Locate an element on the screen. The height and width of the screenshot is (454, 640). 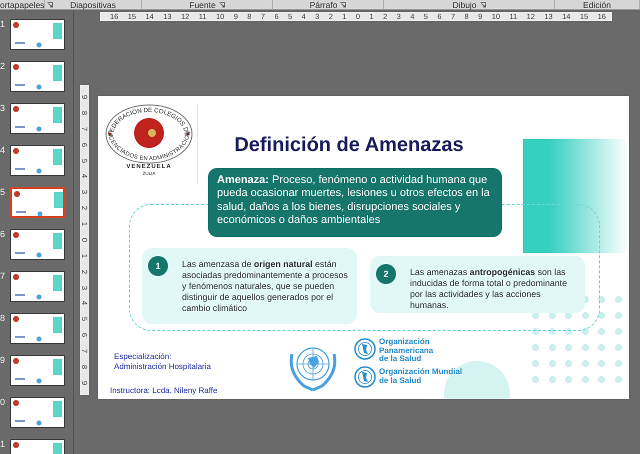
slide-number: 9 is located at coordinates (3, 360).